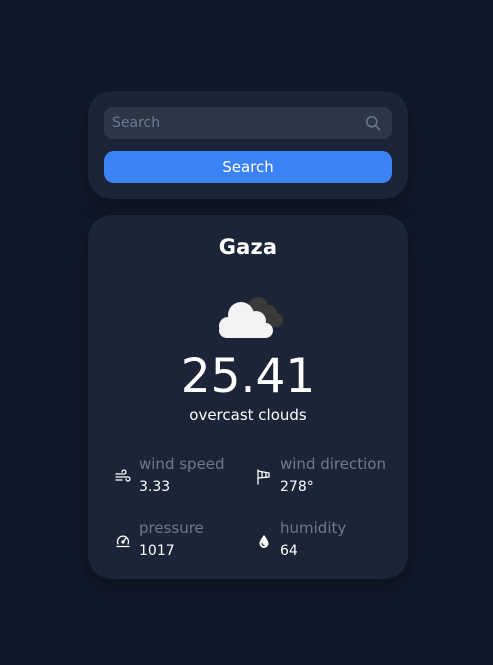 This screenshot has width=493, height=665. Describe the element at coordinates (248, 145) in the screenshot. I see `search-card: Search` at that location.